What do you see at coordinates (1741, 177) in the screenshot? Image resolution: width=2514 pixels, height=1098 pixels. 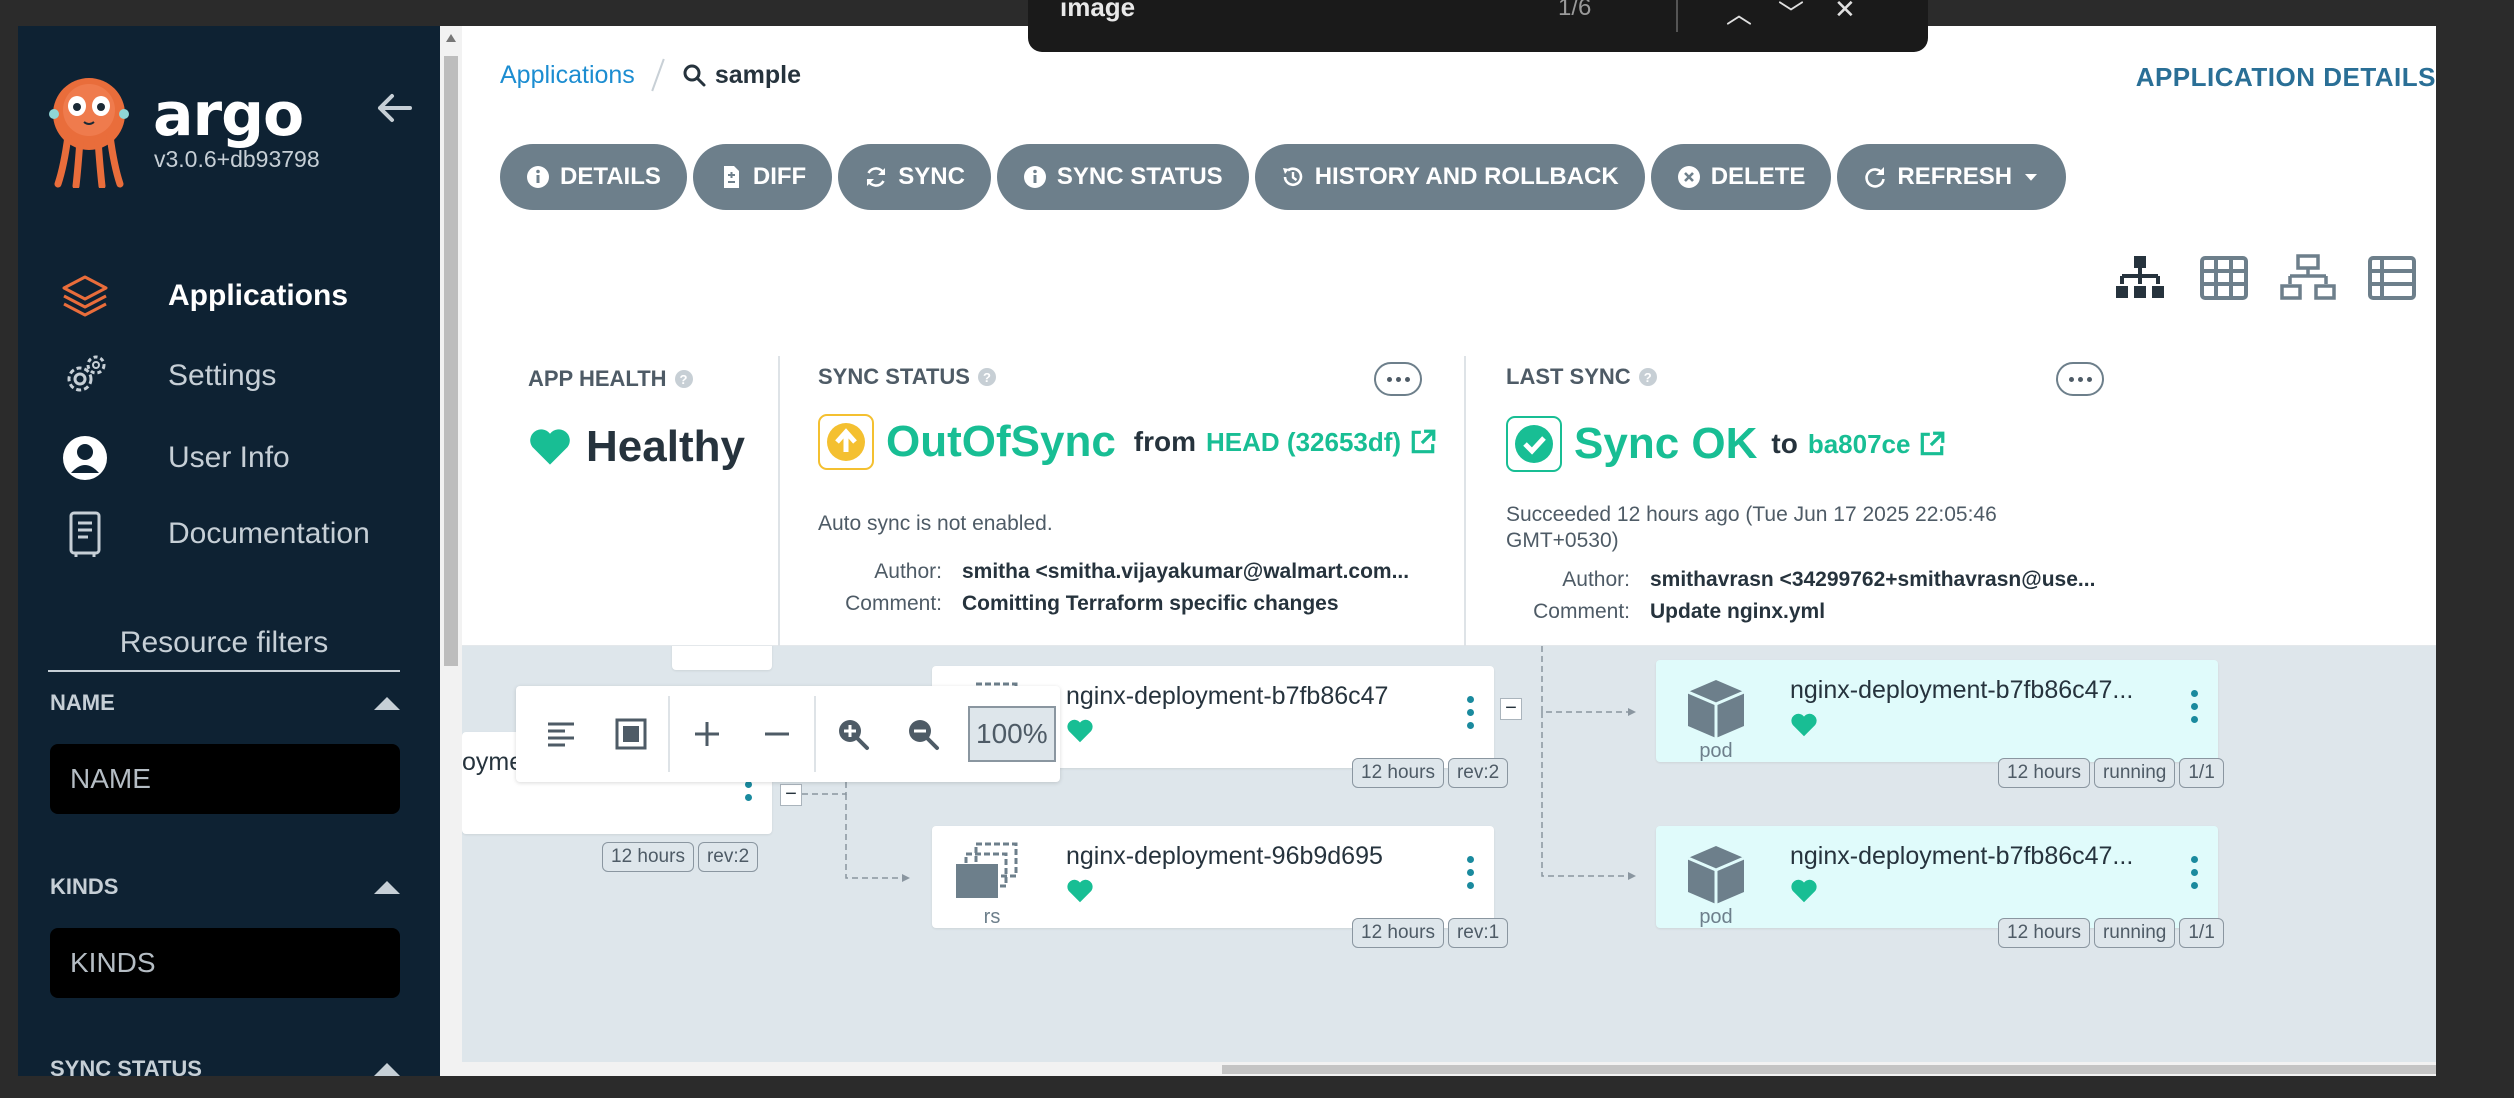 I see `delete-button: DELETE` at bounding box center [1741, 177].